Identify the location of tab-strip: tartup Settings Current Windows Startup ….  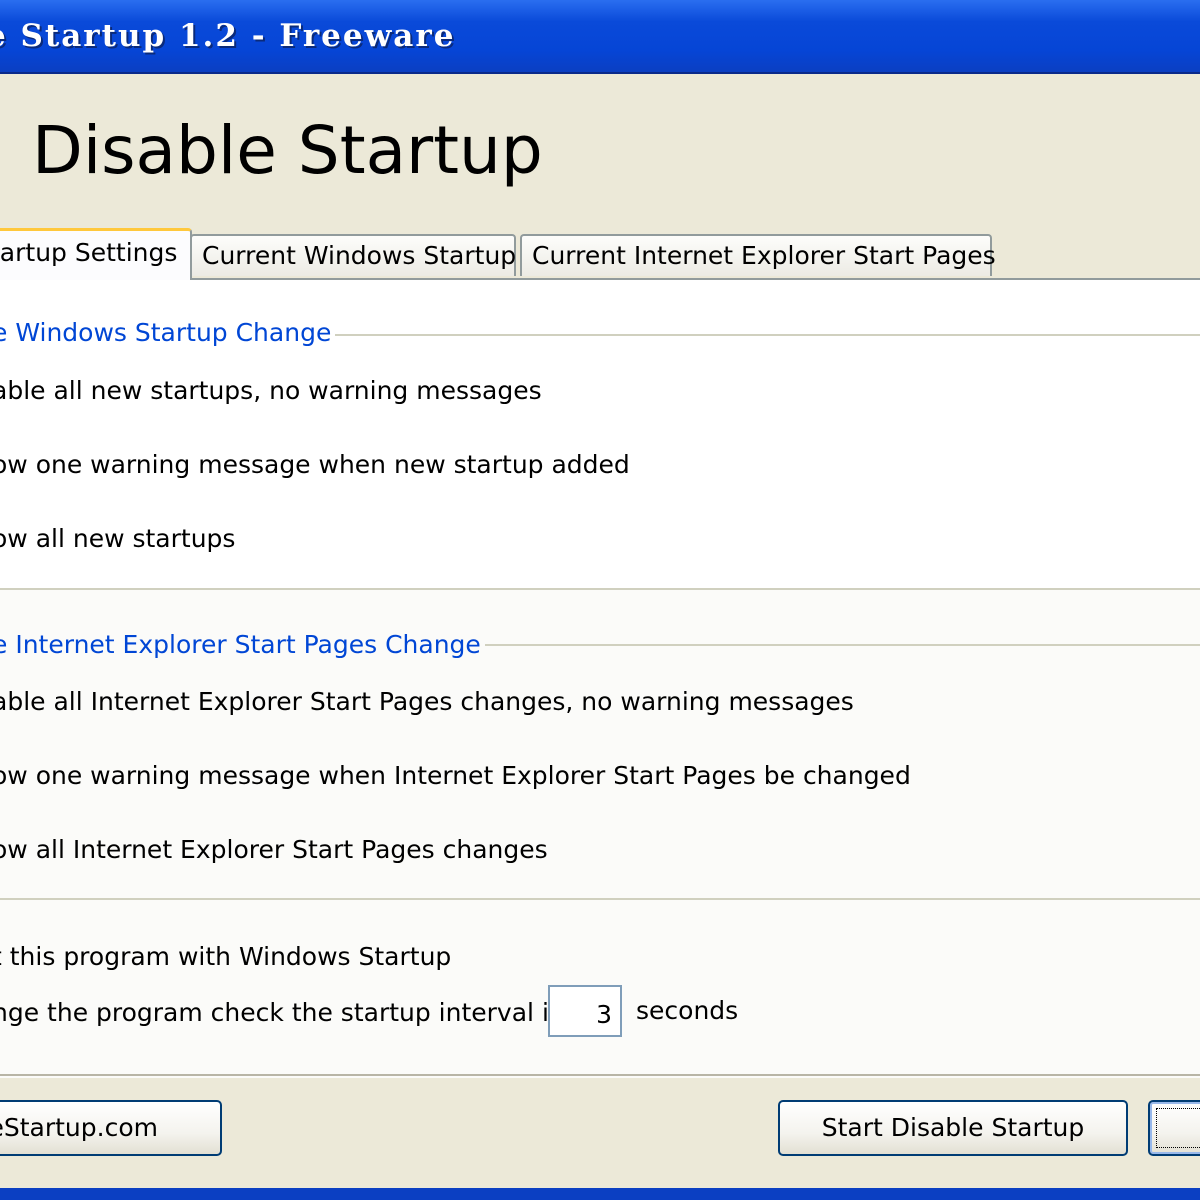
(600, 254).